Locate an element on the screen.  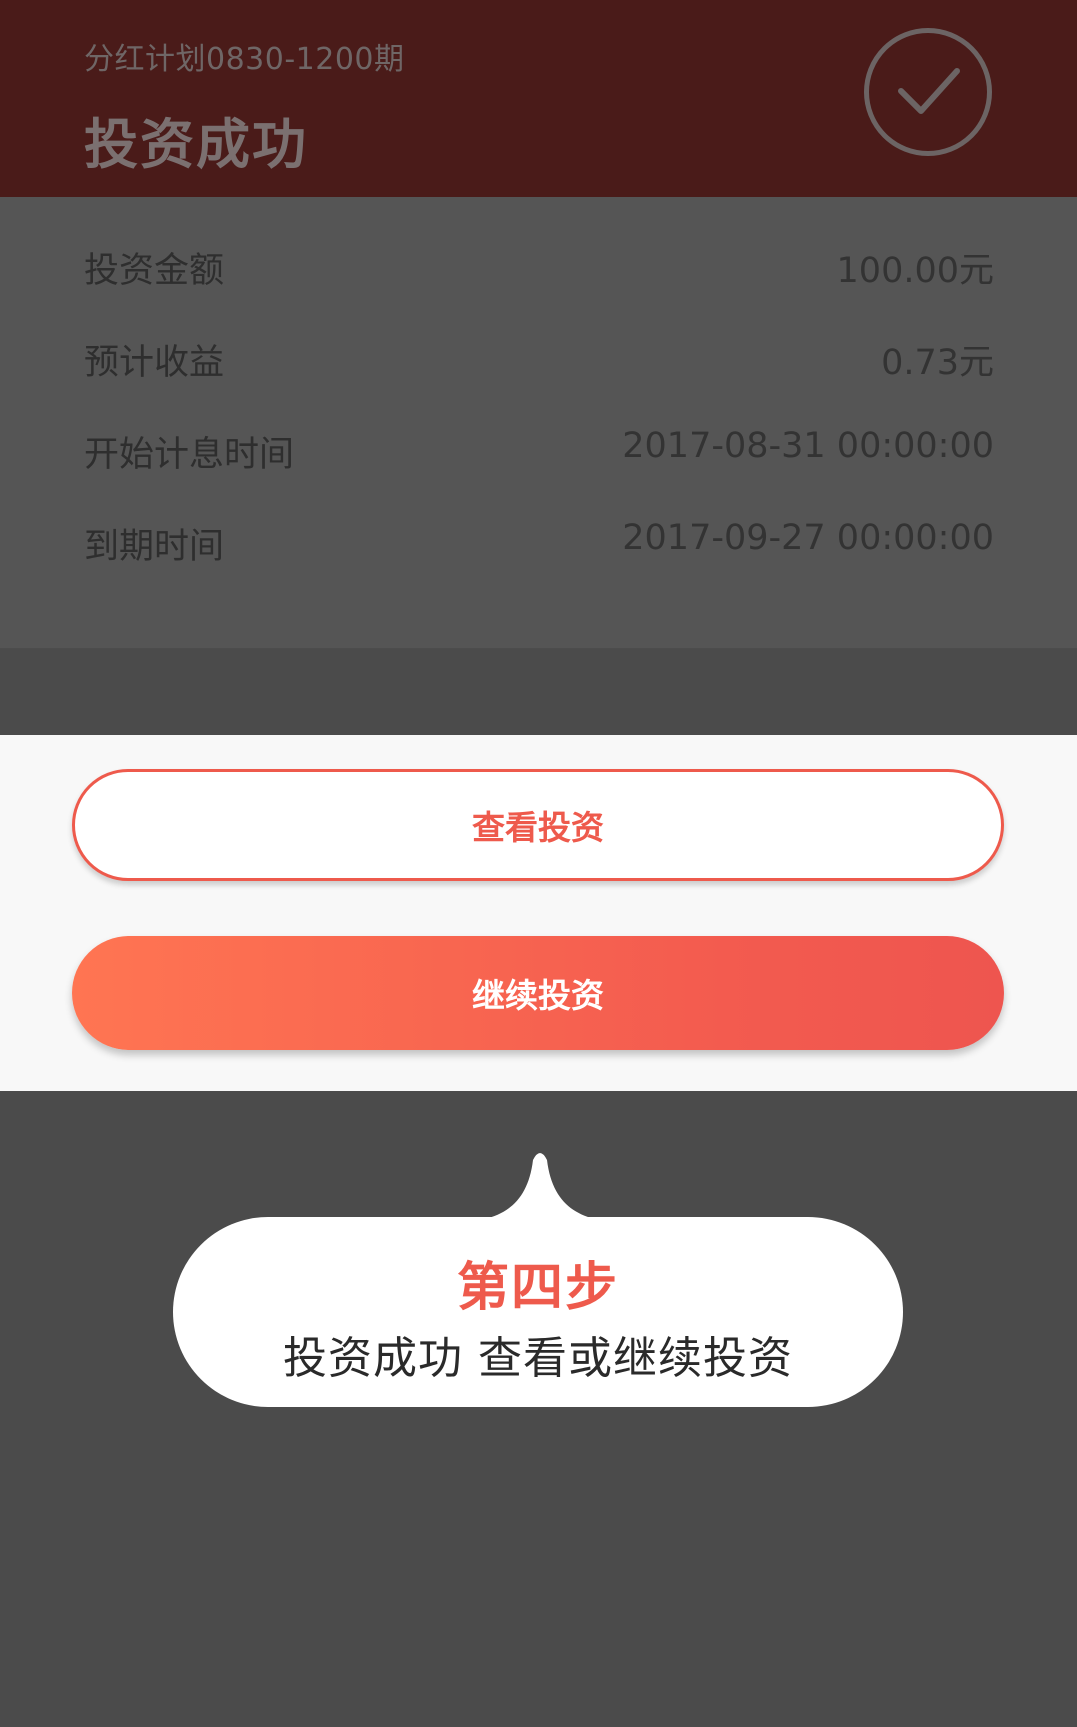
detail-row-maturity: 到期时间 2017-09-27 00:00:00 is located at coordinates (539, 543).